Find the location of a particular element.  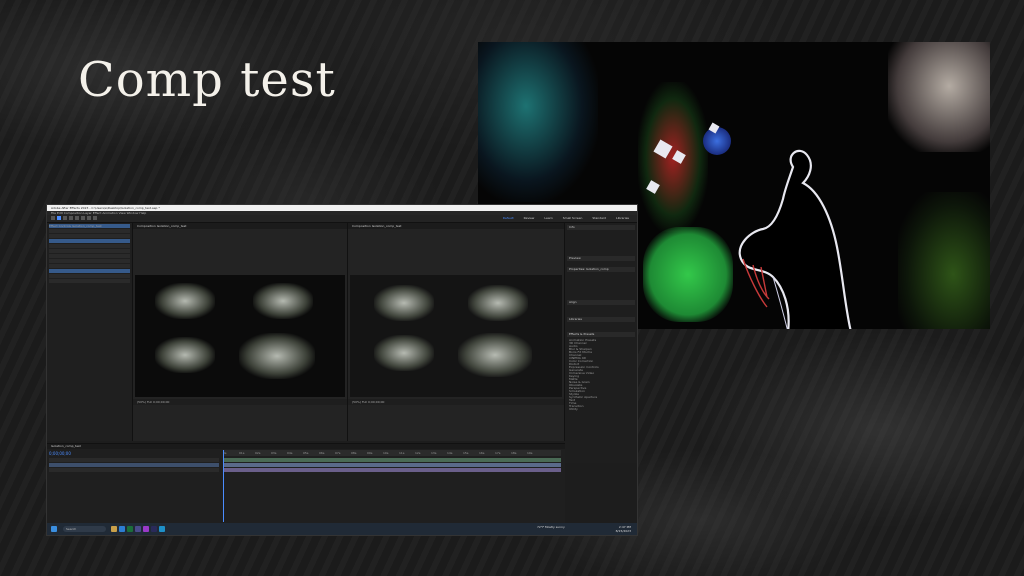

viewer-footer-right: (50%) Full 0;00;00;00 is located at coordinates (456, 402).